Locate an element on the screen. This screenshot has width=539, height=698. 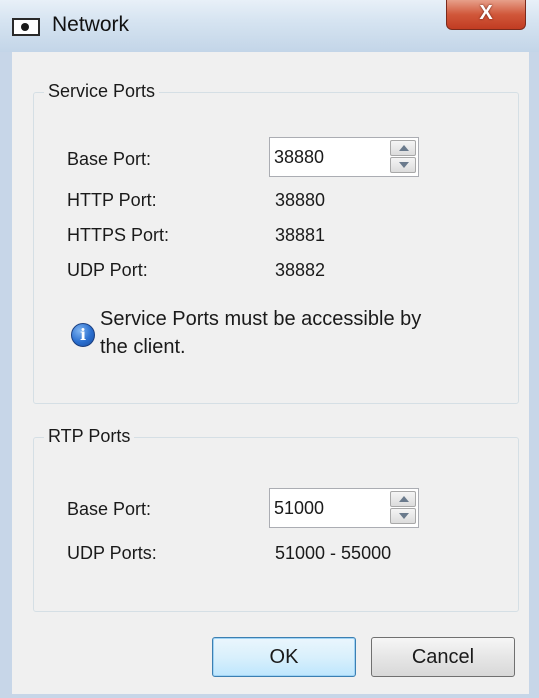
http-port-label: HTTP Port: is located at coordinates (112, 200).